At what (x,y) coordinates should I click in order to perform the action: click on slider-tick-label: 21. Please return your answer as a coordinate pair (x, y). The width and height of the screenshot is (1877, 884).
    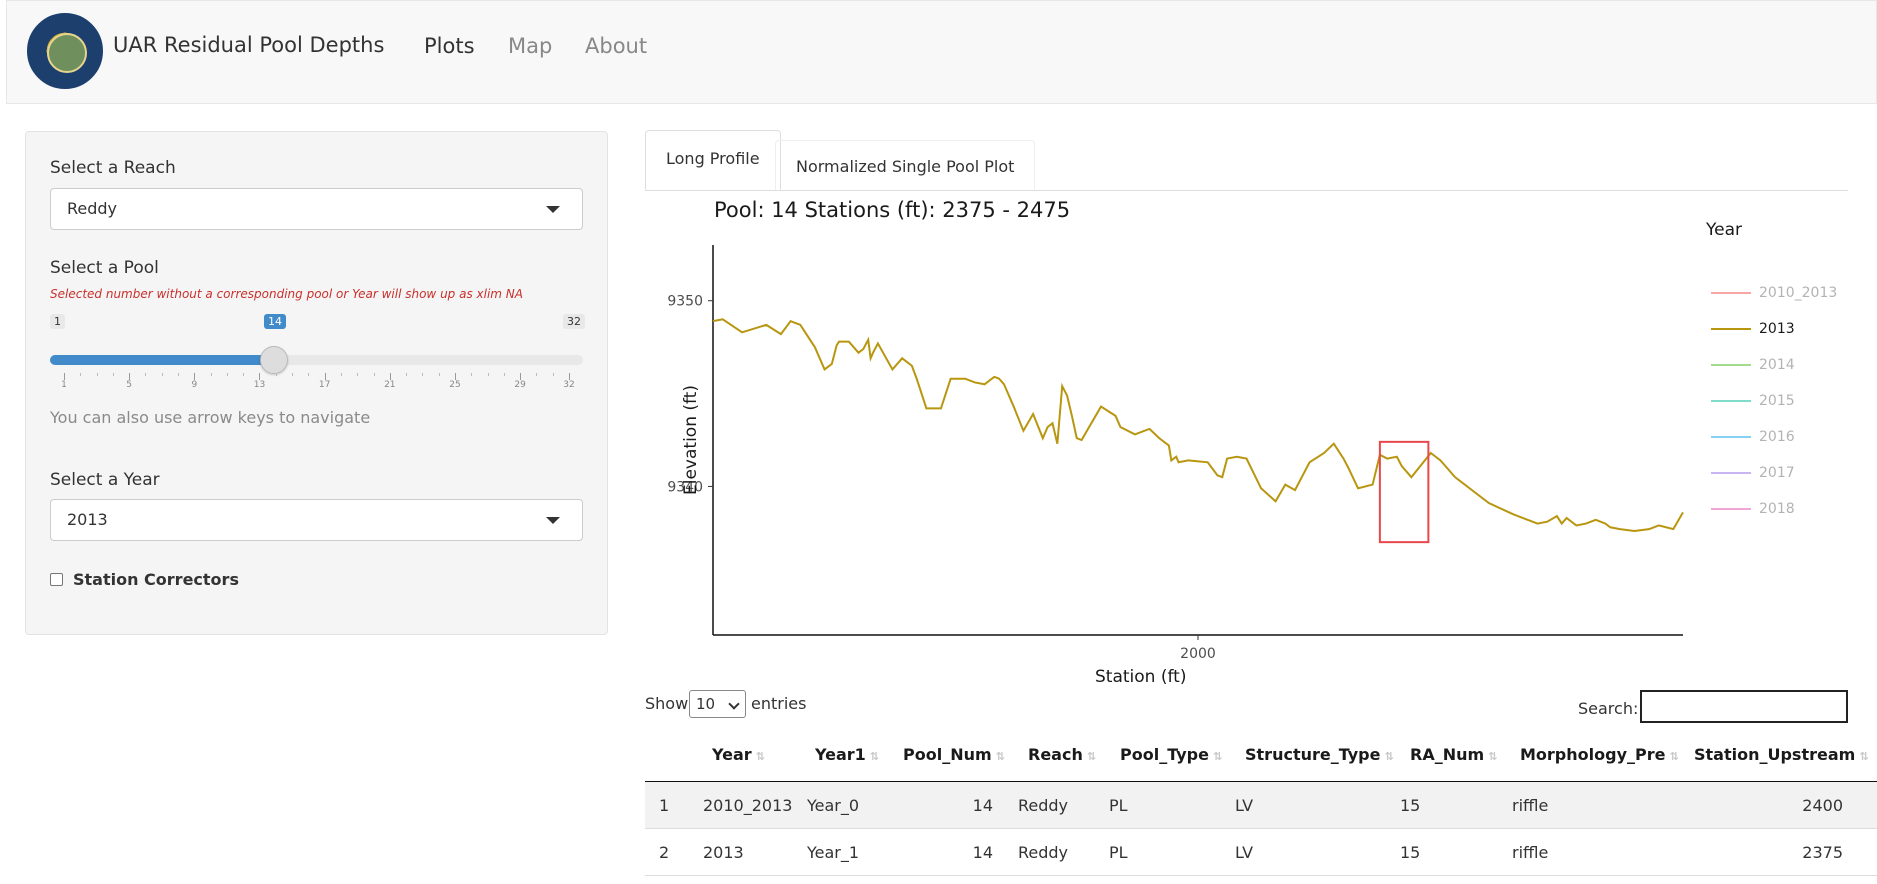
    Looking at the image, I should click on (390, 385).